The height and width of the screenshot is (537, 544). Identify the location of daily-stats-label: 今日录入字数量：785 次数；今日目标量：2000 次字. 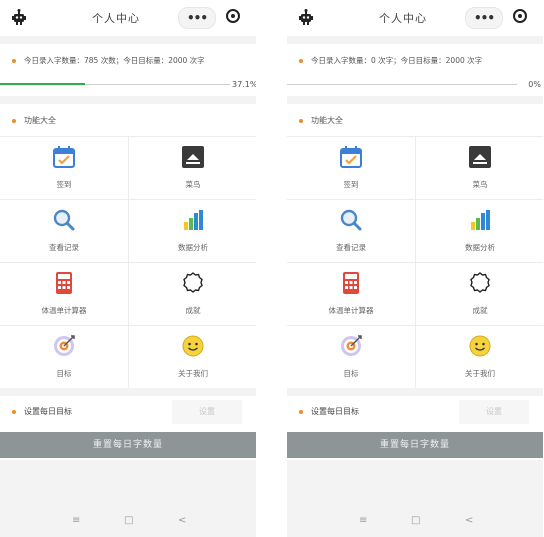
(114, 60).